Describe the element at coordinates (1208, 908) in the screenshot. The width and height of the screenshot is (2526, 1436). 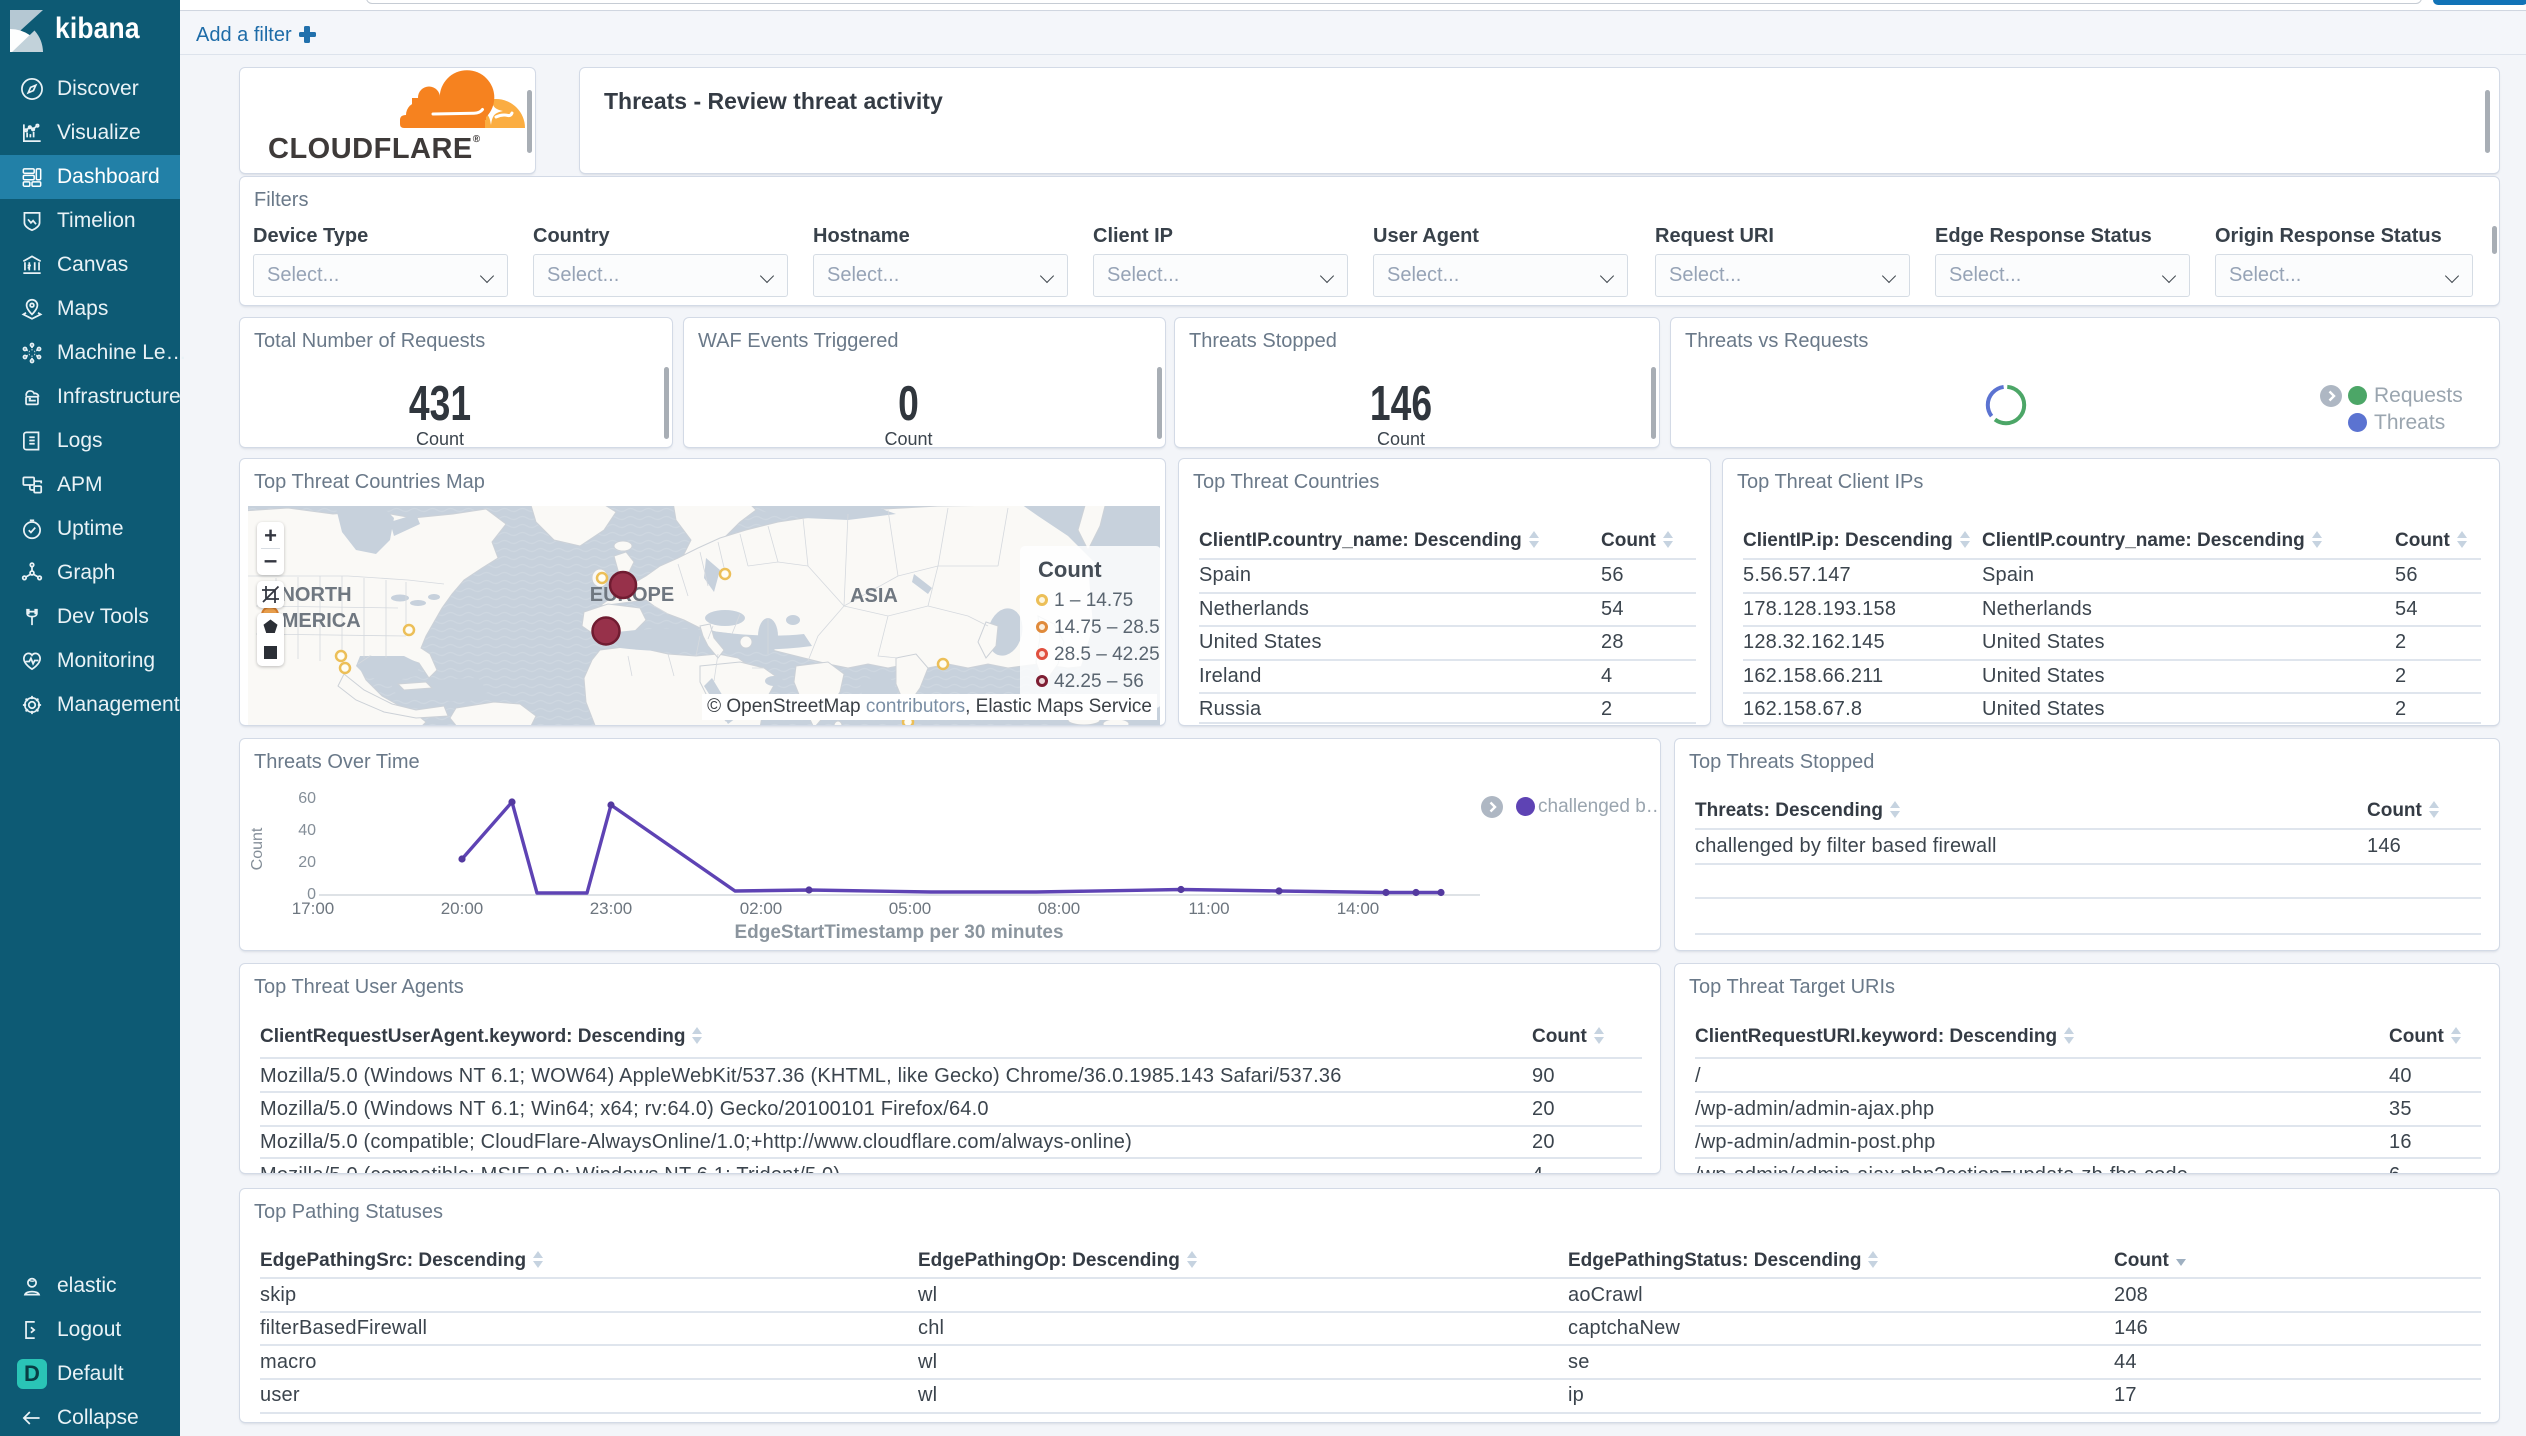
I see `svg-text: 11:00` at that location.